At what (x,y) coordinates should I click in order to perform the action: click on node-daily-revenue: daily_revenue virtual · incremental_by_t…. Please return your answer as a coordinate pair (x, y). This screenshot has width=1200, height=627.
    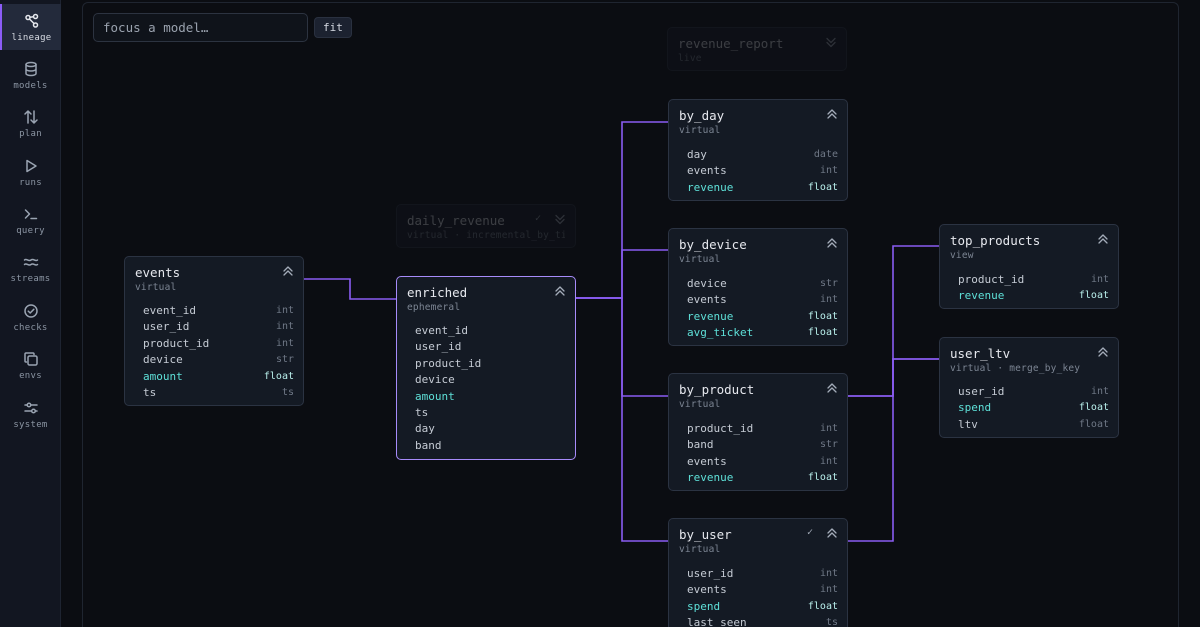
    Looking at the image, I should click on (486, 226).